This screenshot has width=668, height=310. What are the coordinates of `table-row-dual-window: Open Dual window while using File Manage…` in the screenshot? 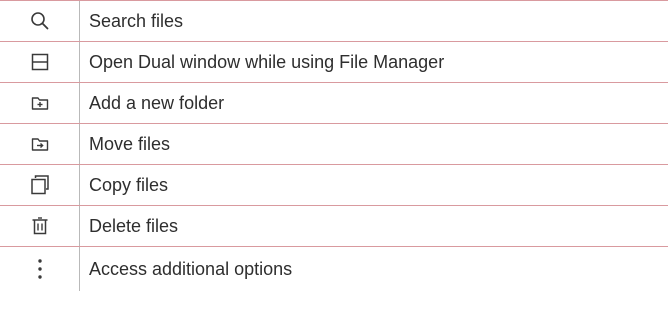 It's located at (334, 62).